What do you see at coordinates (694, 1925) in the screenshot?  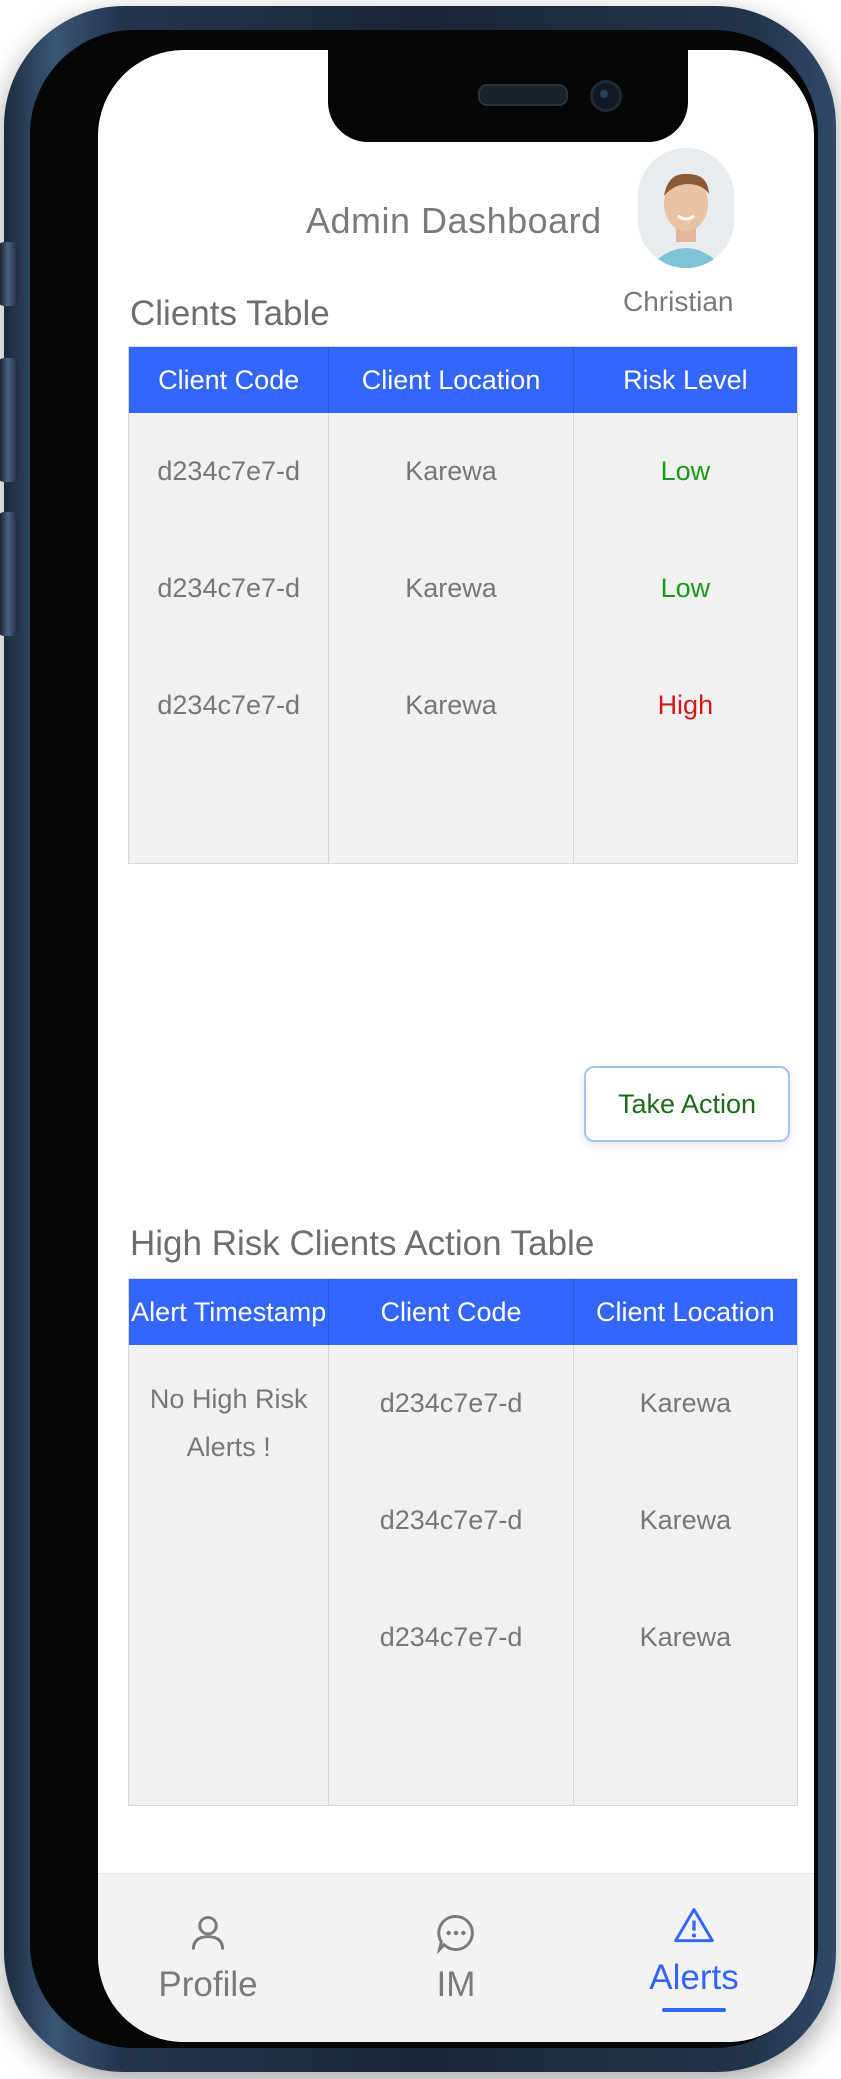 I see `warning-icon` at bounding box center [694, 1925].